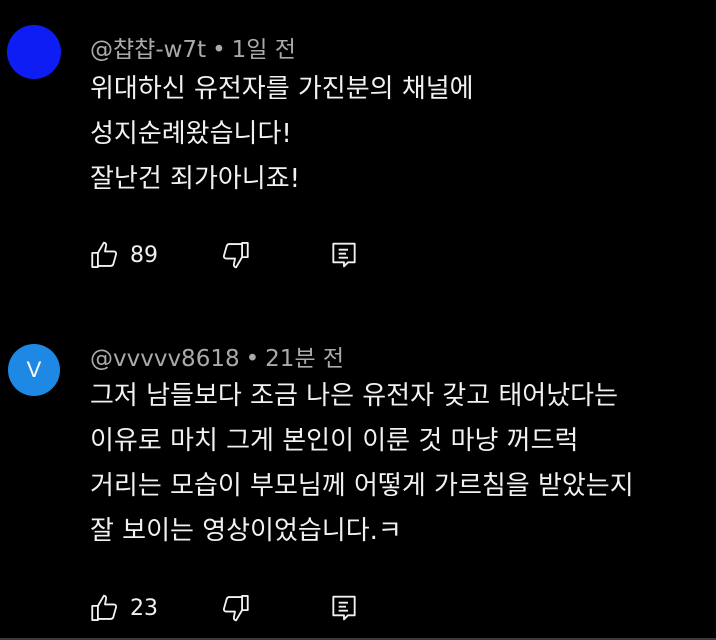  What do you see at coordinates (191, 134) in the screenshot?
I see `comment-text-line: 성지순례왔습니다!` at bounding box center [191, 134].